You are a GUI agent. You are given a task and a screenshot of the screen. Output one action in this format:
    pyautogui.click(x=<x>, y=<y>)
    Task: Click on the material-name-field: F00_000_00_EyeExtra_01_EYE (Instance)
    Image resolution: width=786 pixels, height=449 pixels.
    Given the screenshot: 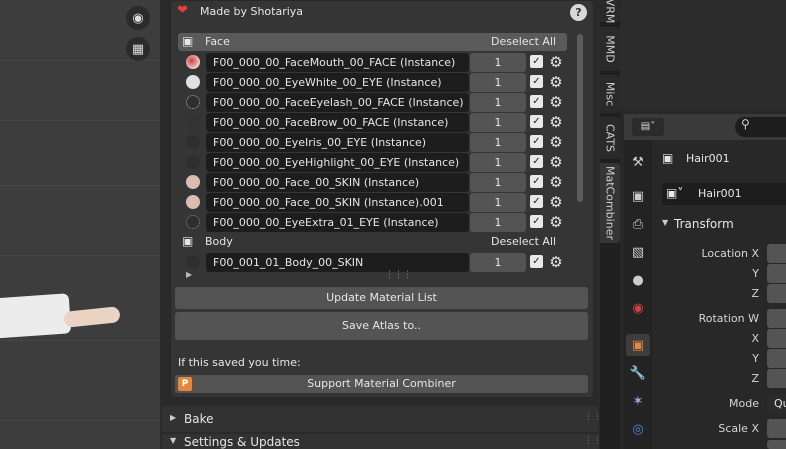 What is the action you would take?
    pyautogui.click(x=337, y=222)
    